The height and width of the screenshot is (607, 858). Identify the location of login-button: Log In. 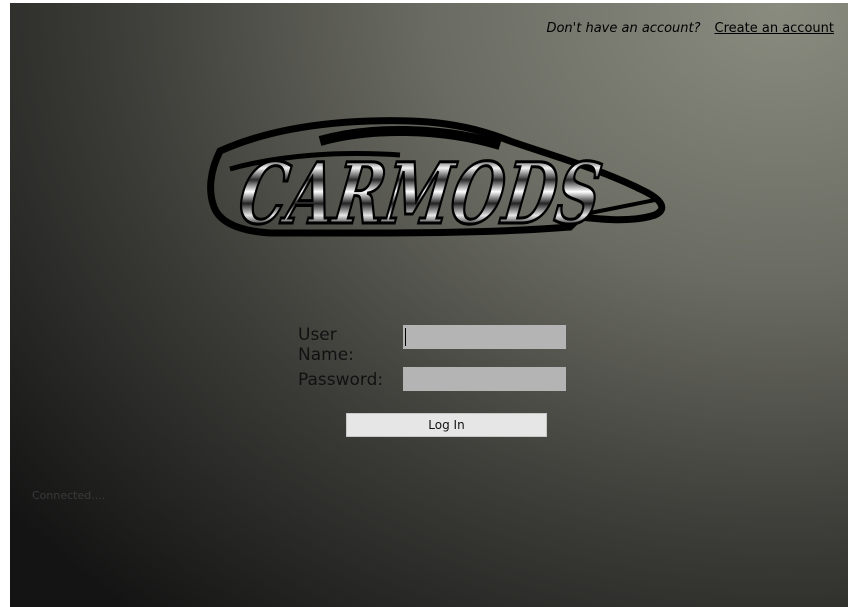
(446, 425).